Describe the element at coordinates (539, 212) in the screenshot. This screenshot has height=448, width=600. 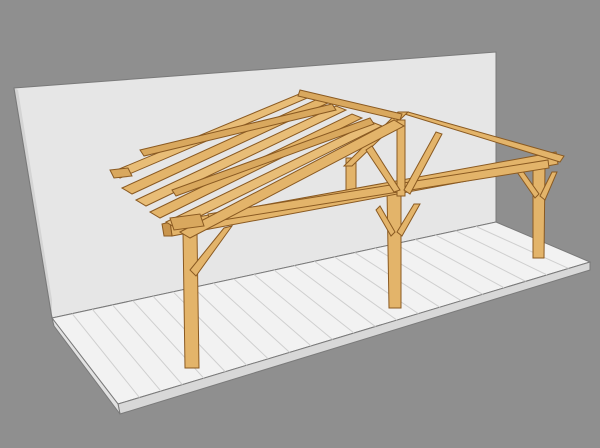
I see `post-front-right` at that location.